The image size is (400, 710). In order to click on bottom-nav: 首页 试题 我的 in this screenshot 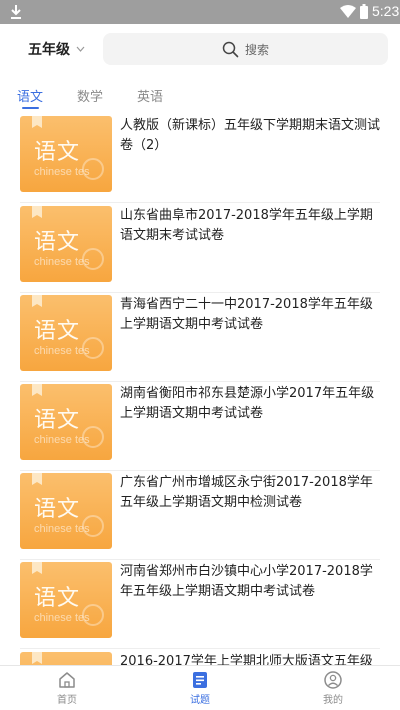, I will do `click(200, 687)`.